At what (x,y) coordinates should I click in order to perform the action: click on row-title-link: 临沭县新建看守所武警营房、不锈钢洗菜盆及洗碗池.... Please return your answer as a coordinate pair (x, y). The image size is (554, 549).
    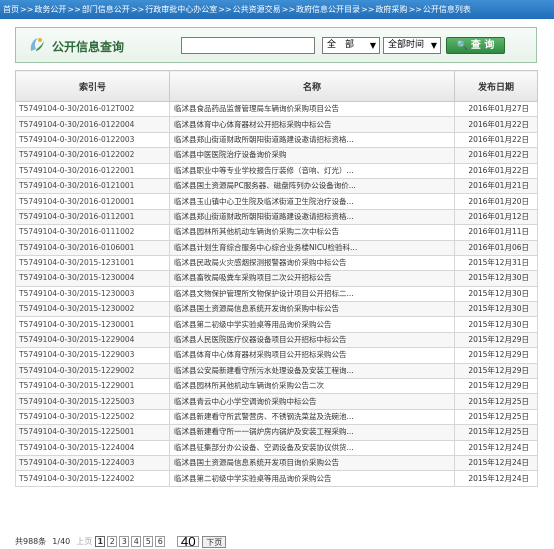
    Looking at the image, I should click on (312, 417).